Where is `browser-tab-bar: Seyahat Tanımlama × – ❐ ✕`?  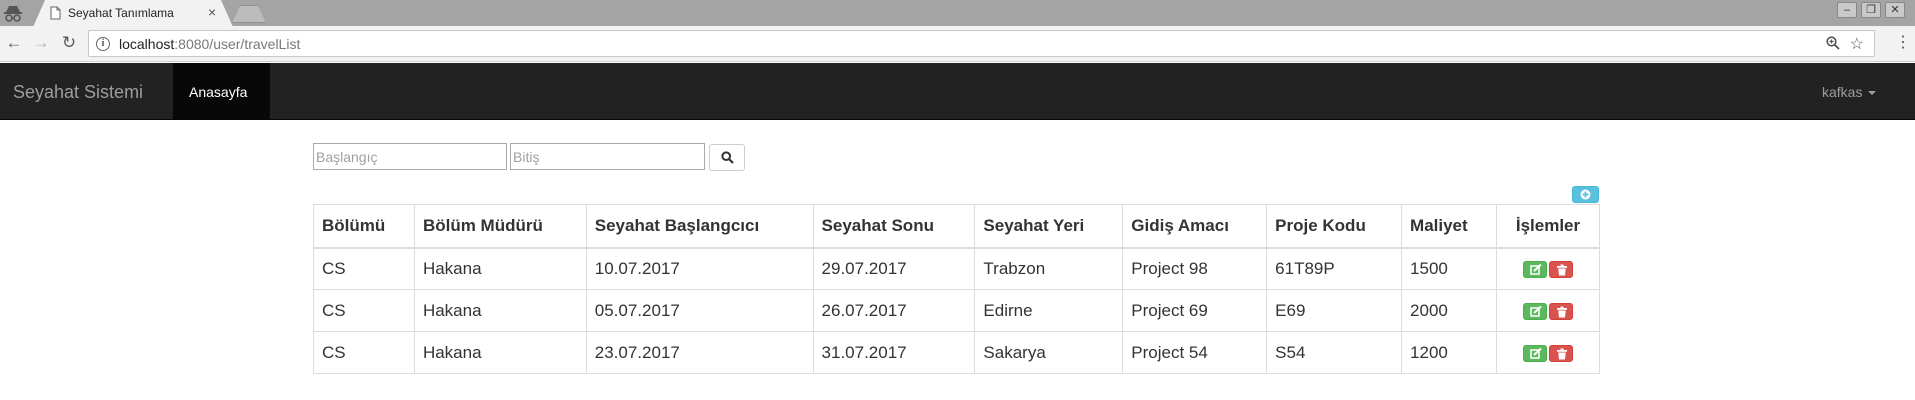 browser-tab-bar: Seyahat Tanımlama × – ❐ ✕ is located at coordinates (957, 13).